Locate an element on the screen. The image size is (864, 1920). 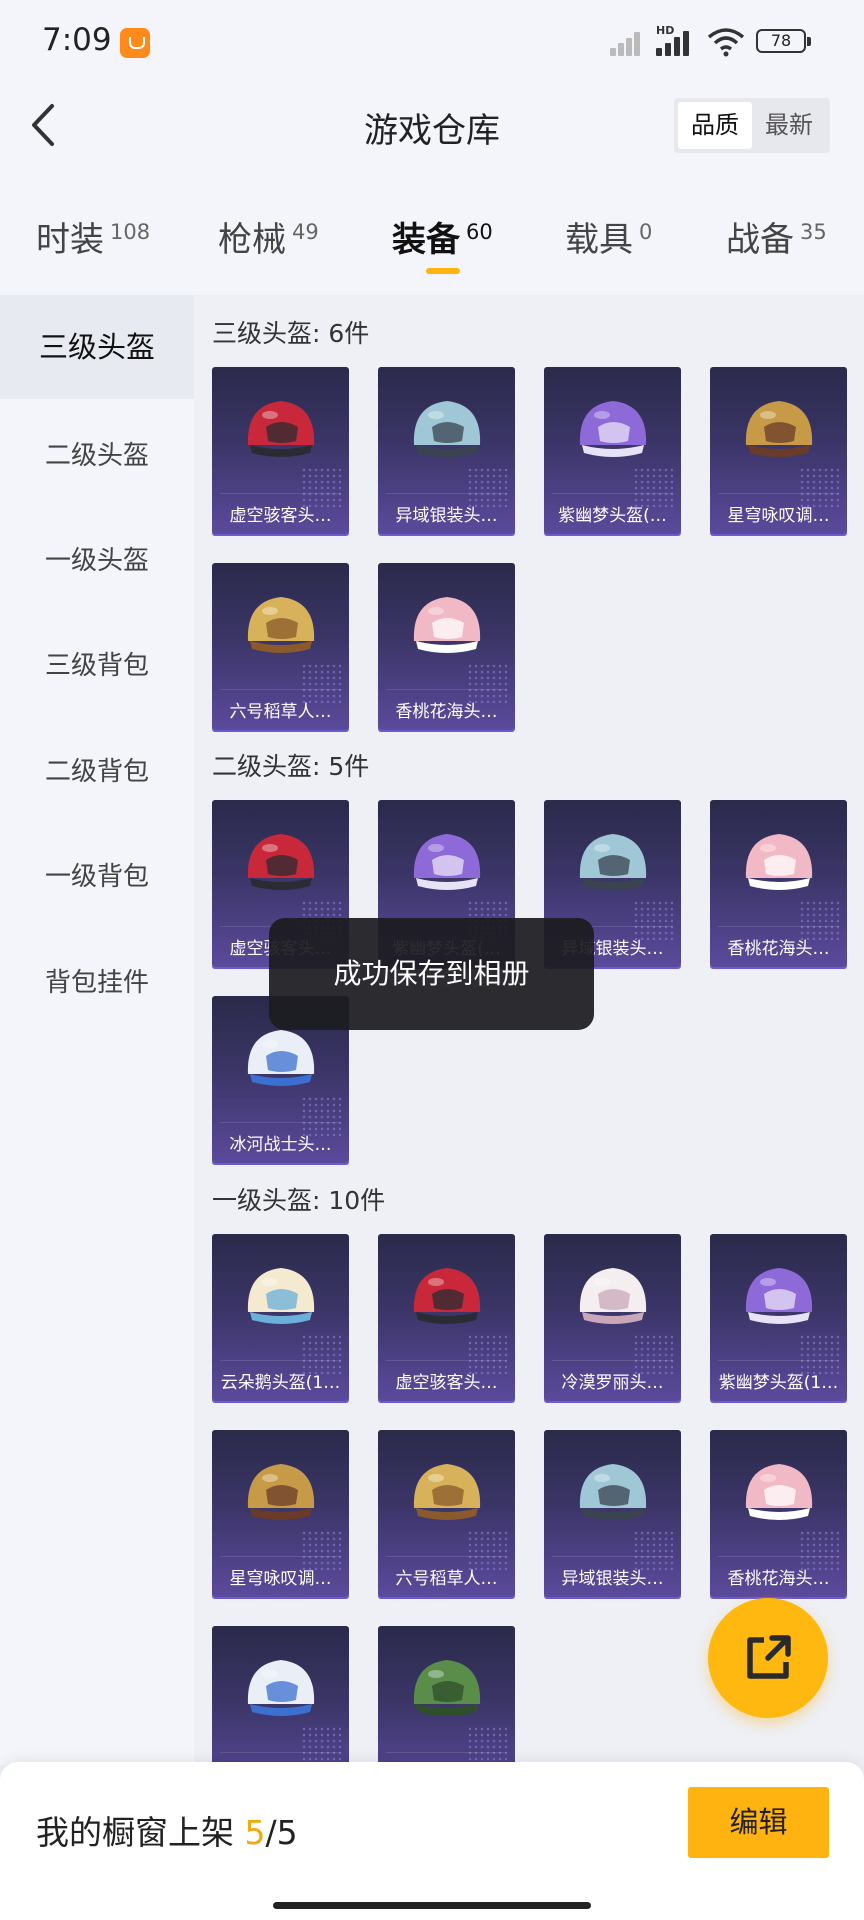
share-export-icon is located at coordinates (769, 1657).